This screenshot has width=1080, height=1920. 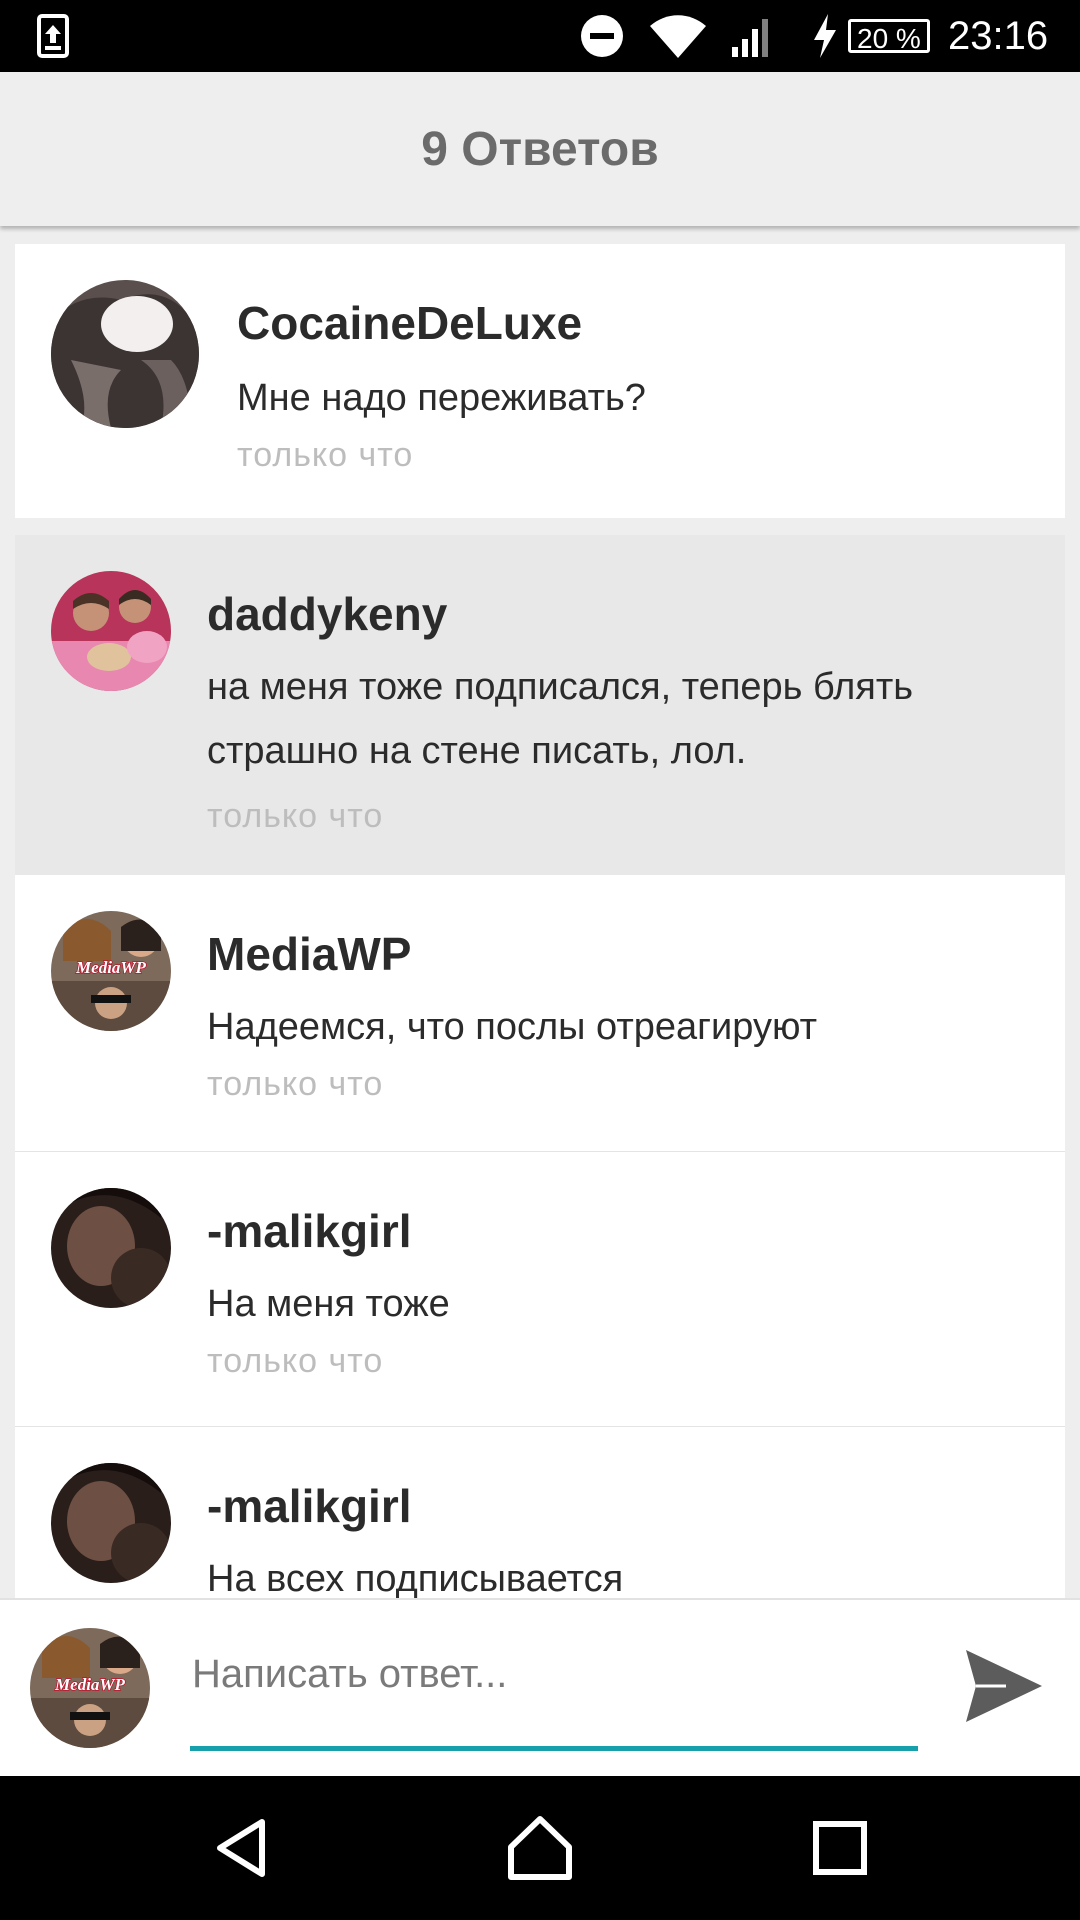 I want to click on reply-item: -malikgirl На меня тоже только что, so click(x=540, y=1289).